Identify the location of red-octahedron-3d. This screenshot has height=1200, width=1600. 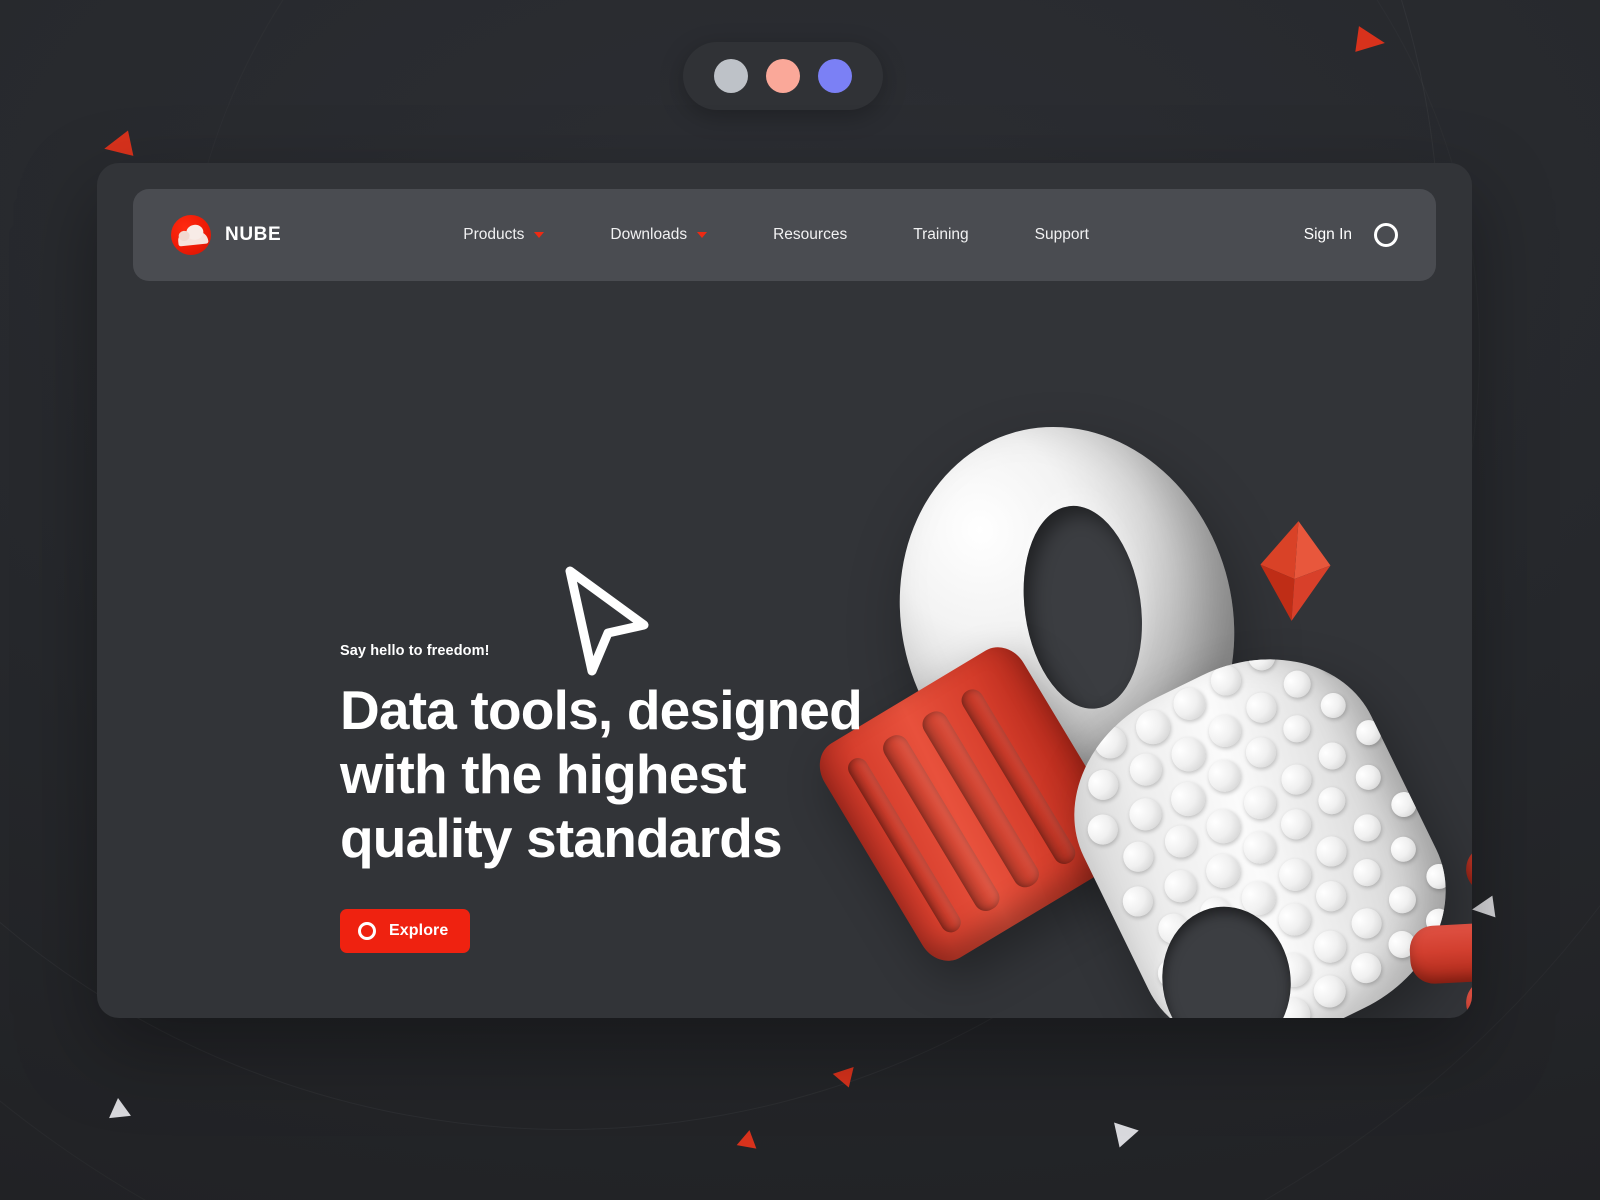
(1295, 571).